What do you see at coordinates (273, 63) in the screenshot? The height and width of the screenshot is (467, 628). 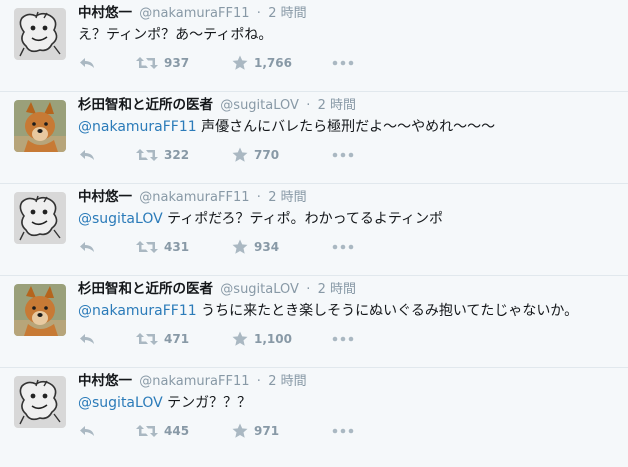 I see `favorite-count: 1,766` at bounding box center [273, 63].